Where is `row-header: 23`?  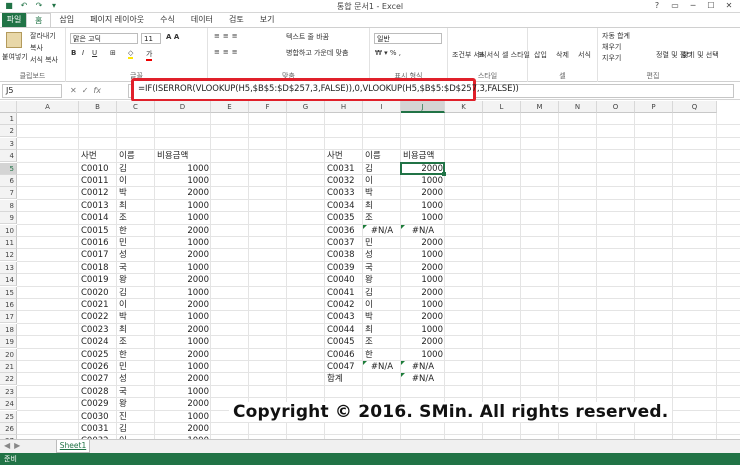 row-header: 23 is located at coordinates (8, 391).